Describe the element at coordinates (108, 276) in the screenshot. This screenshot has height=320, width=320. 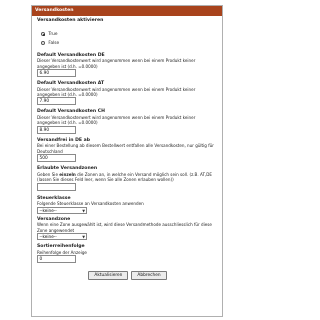
I see `update-button: Aktualisieren` at that location.